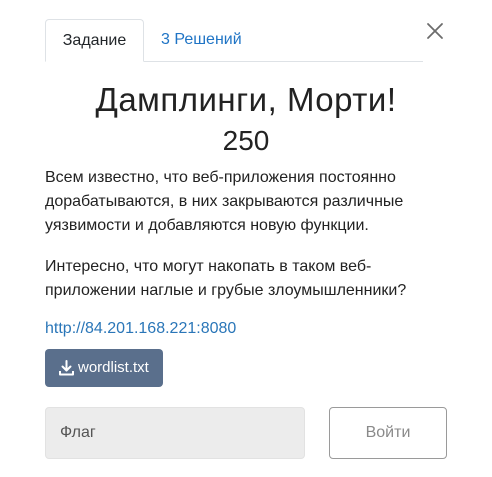  Describe the element at coordinates (113, 367) in the screenshot. I see `download-file-label: wordlist.txt` at that location.